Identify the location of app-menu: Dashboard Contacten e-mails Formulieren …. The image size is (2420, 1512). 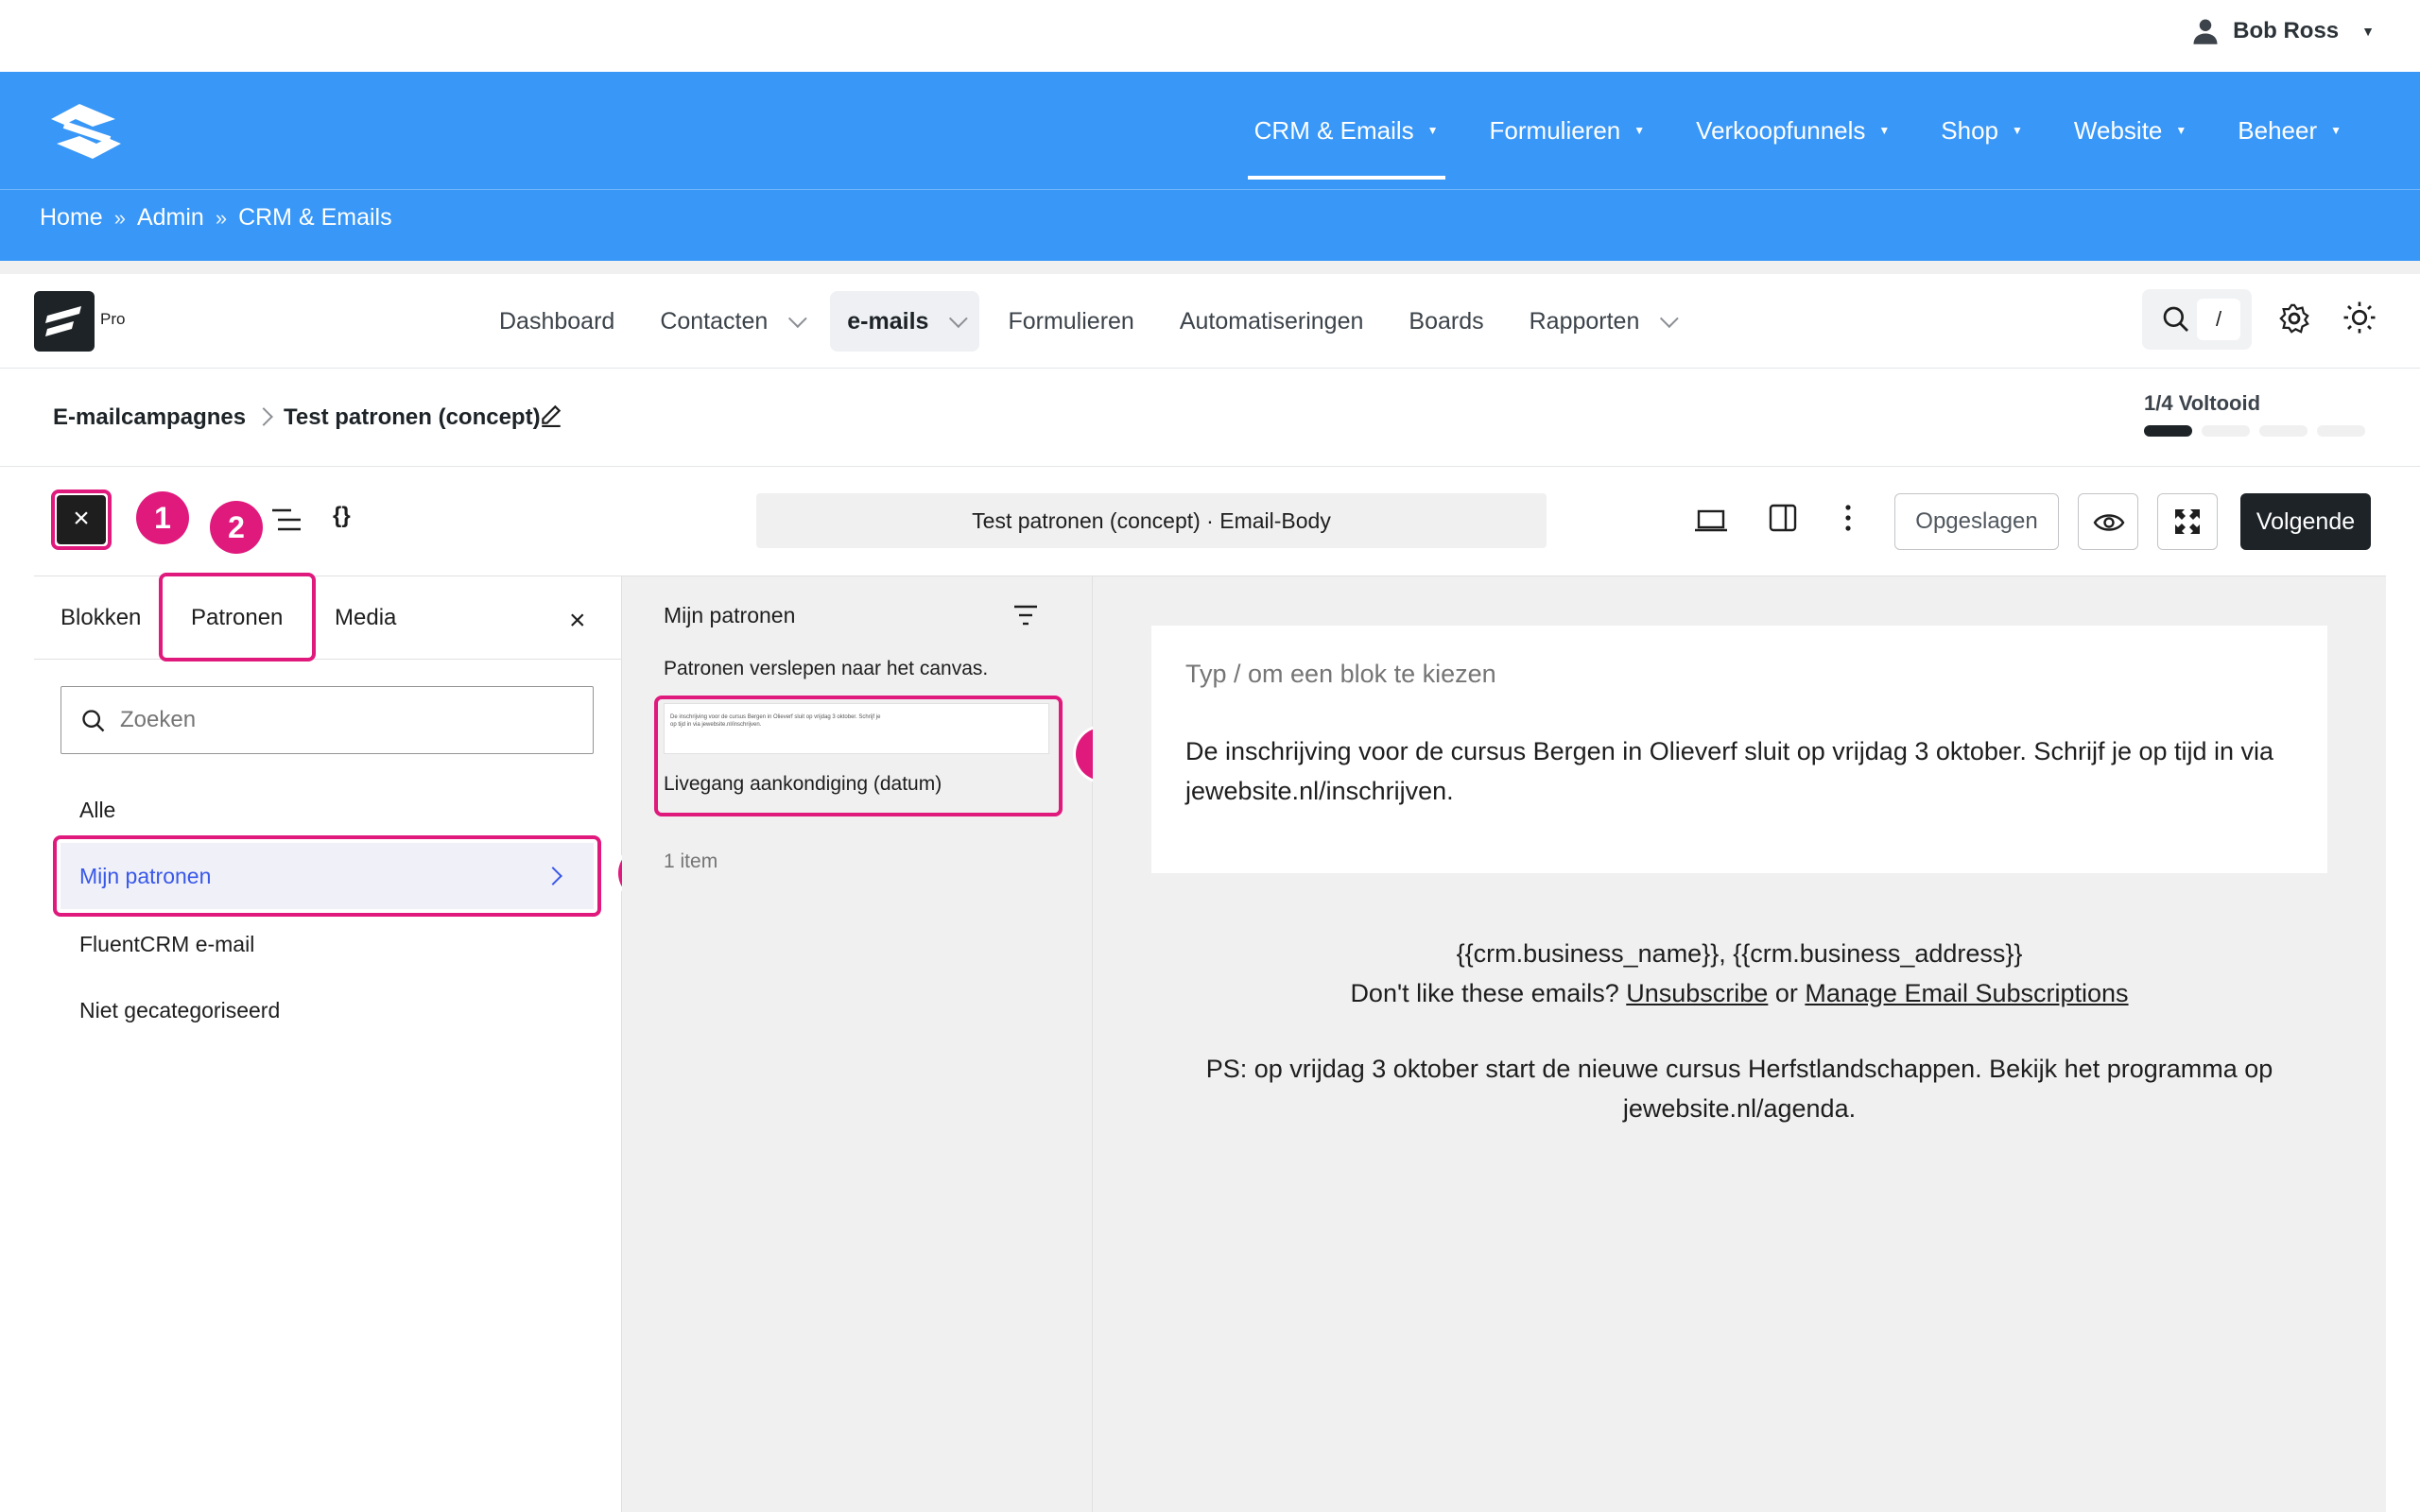
(1086, 321).